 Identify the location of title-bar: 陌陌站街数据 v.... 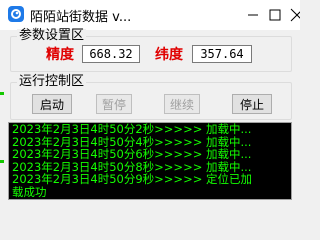
(150, 15).